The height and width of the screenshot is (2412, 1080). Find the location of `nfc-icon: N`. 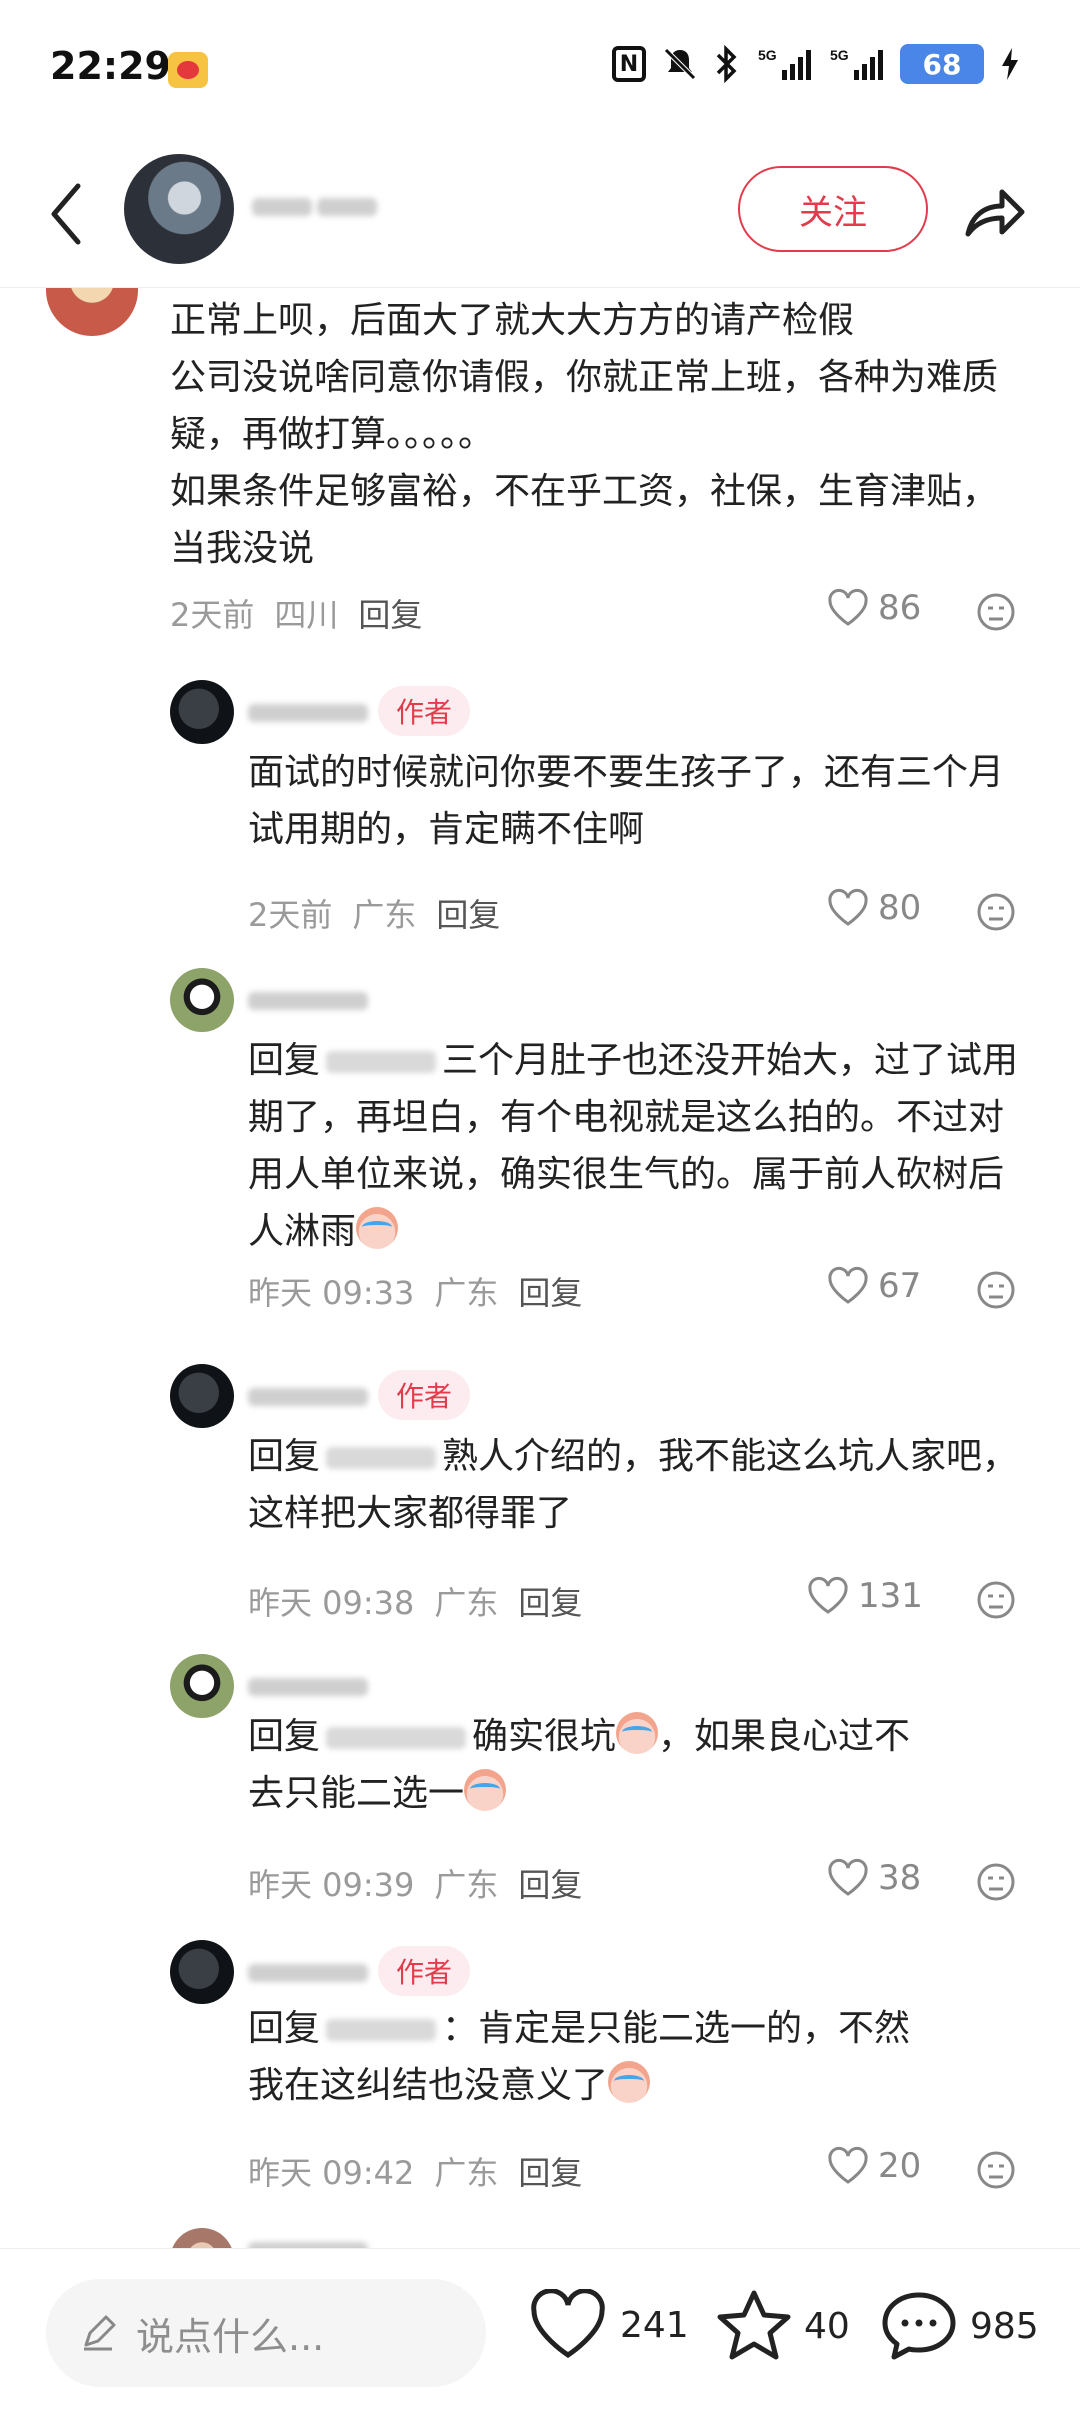

nfc-icon: N is located at coordinates (629, 64).